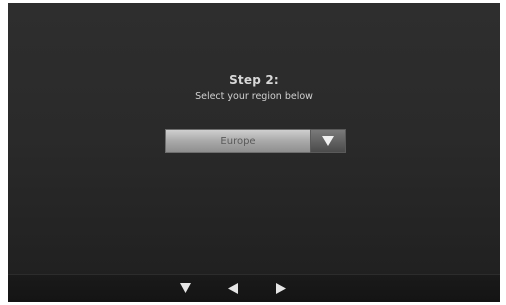 Image resolution: width=506 pixels, height=305 pixels. I want to click on region-select: Europe, so click(255, 141).